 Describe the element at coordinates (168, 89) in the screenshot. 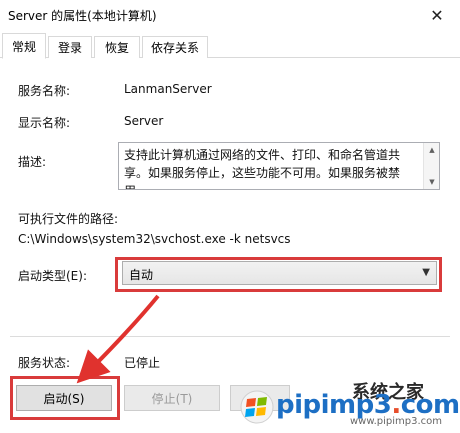

I see `service-name-value: LanmanServer` at that location.